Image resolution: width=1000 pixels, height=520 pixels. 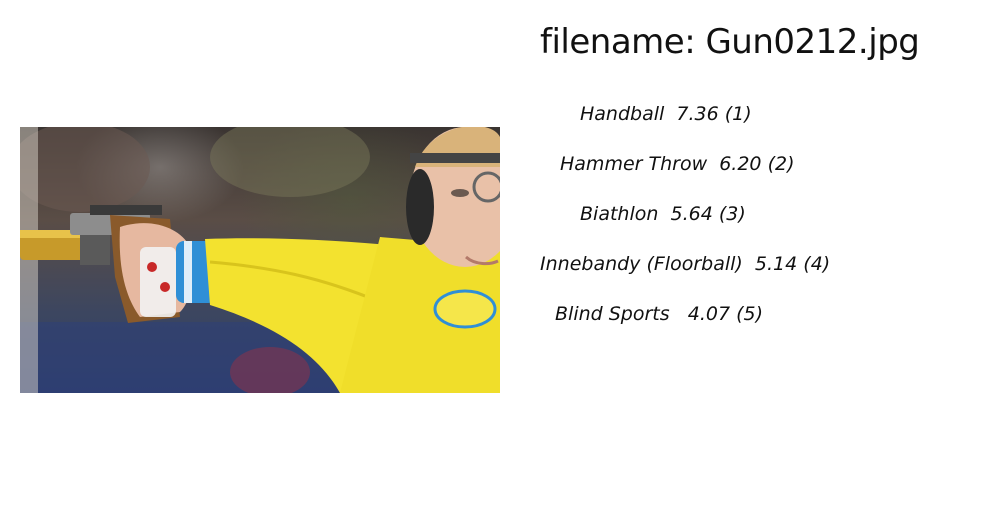 I want to click on result-row-2: Hammer Throw 6.20 (2), so click(x=677, y=164).